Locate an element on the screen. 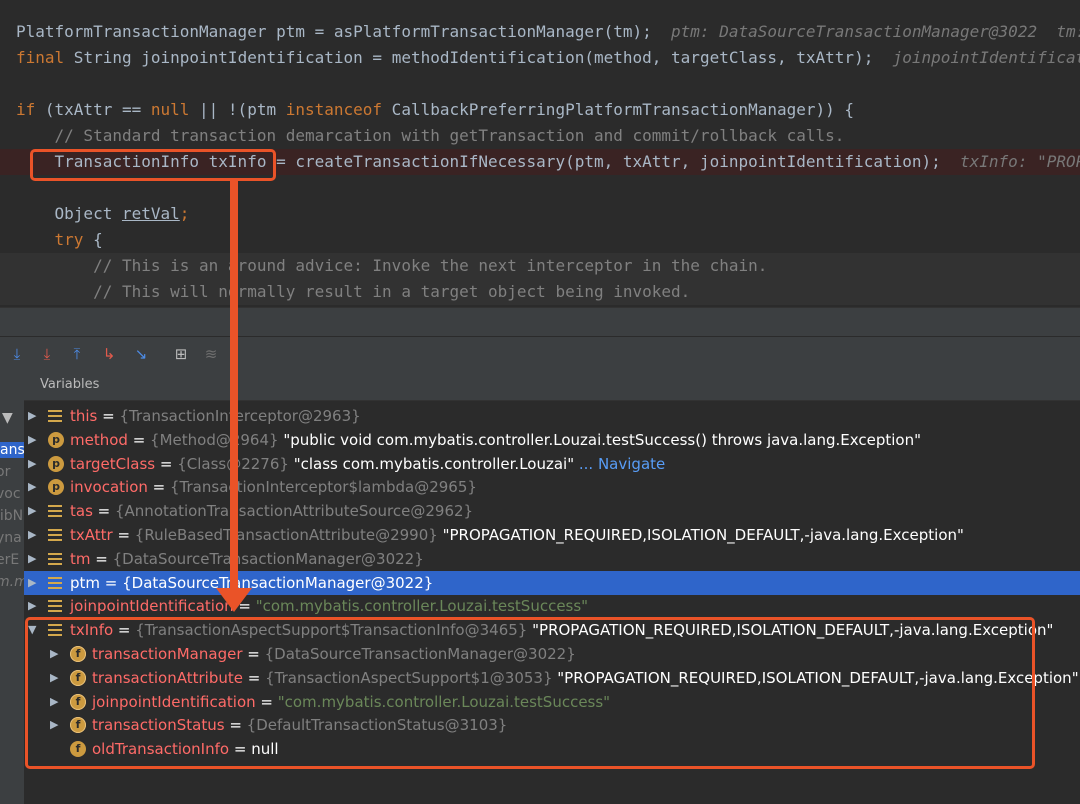  frame-item: m.m is located at coordinates (12, 582).